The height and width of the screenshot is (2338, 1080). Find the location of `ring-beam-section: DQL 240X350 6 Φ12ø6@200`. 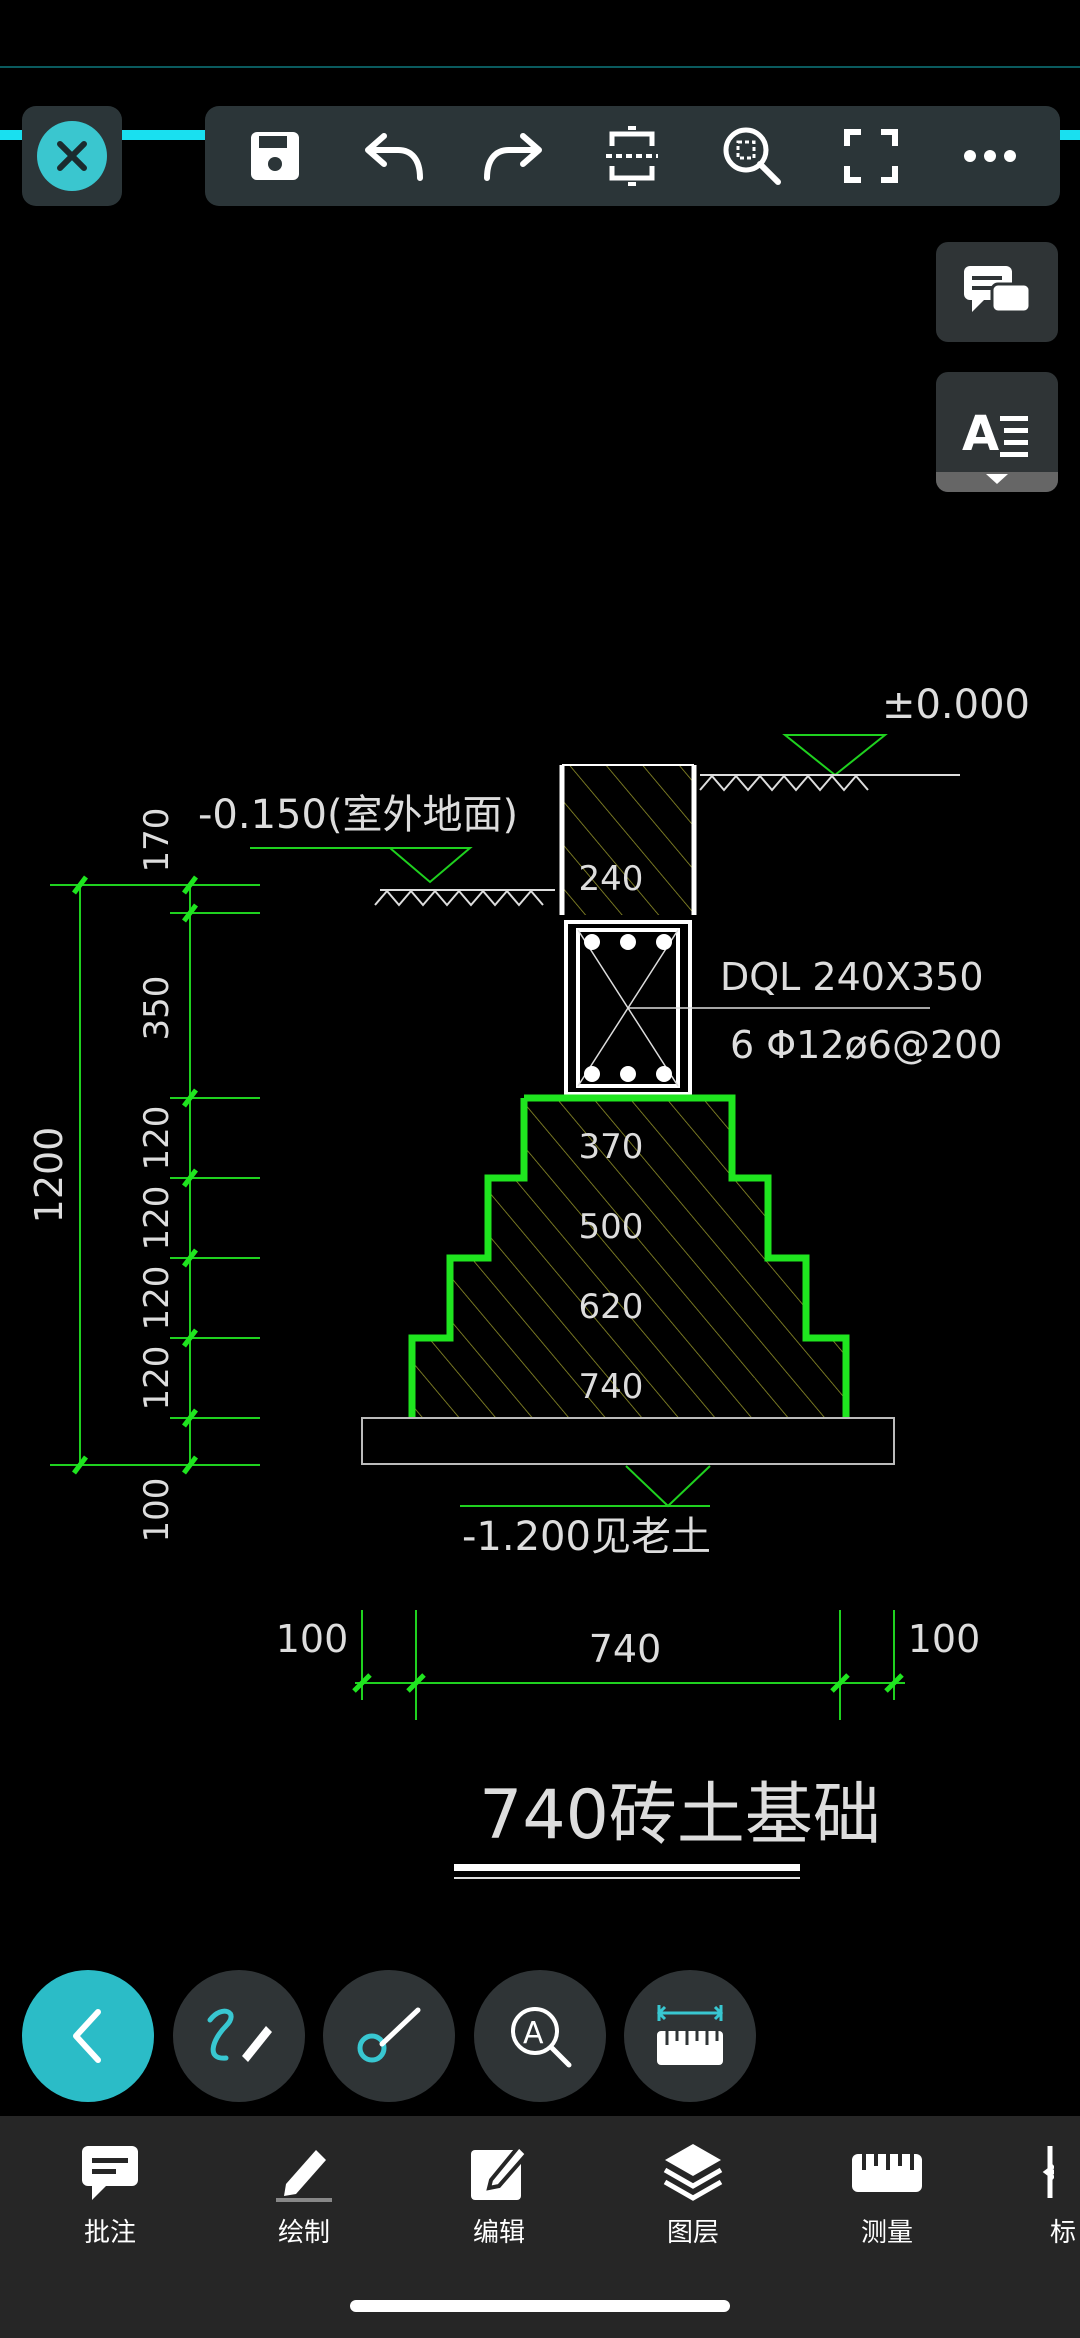

ring-beam-section: DQL 240X350 6 Φ12ø6@200 is located at coordinates (783, 1008).